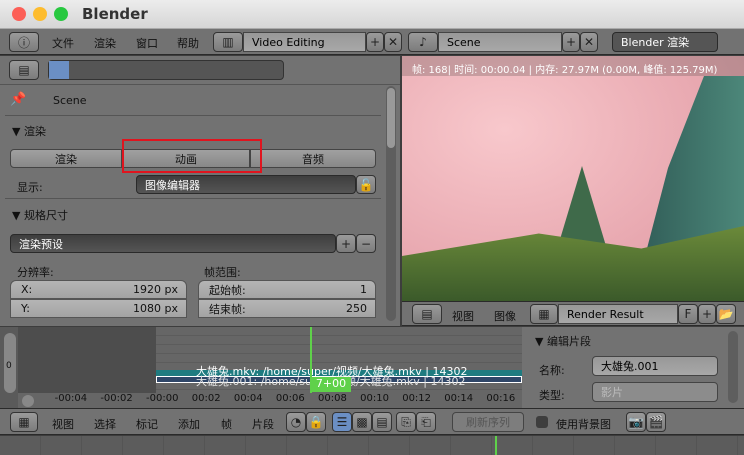 This screenshot has height=455, width=744. What do you see at coordinates (59, 70) in the screenshot?
I see `render-tab-icon` at bounding box center [59, 70].